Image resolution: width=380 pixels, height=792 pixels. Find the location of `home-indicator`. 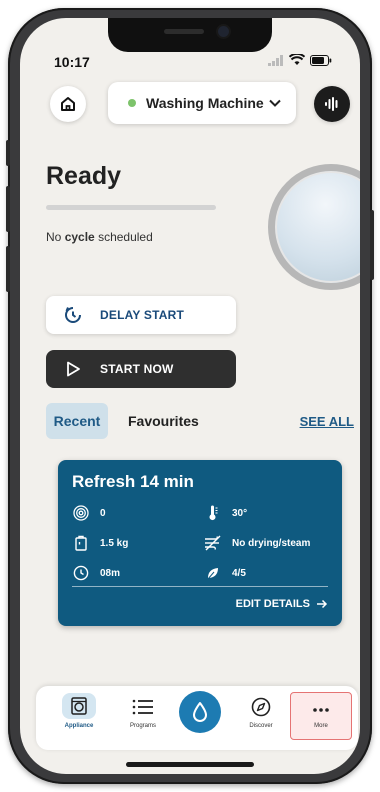

home-indicator is located at coordinates (190, 764).